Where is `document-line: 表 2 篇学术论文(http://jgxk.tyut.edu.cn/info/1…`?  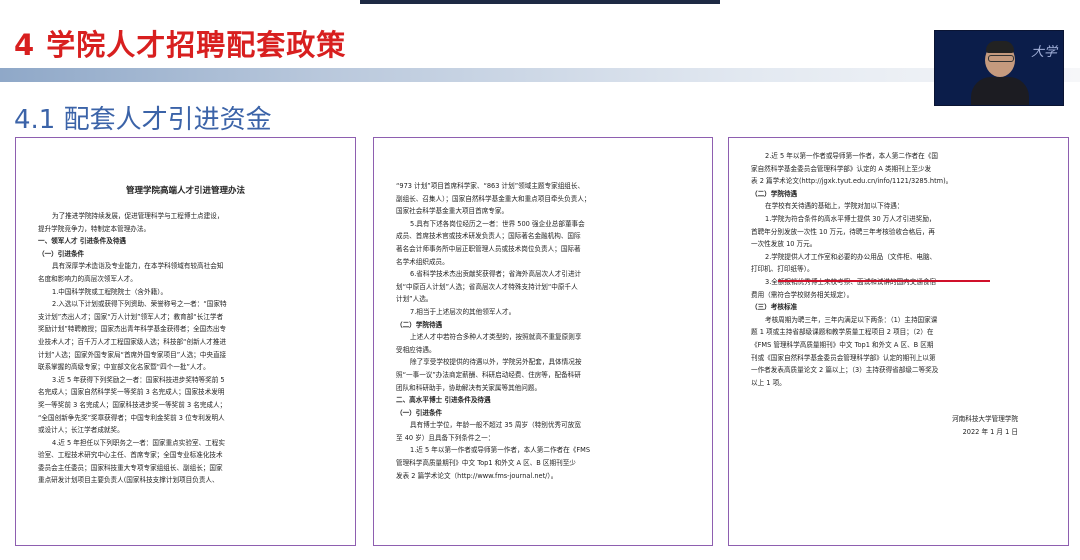 document-line: 表 2 篇学术论文(http://jgxk.tyut.edu.cn/info/1… is located at coordinates (852, 181).